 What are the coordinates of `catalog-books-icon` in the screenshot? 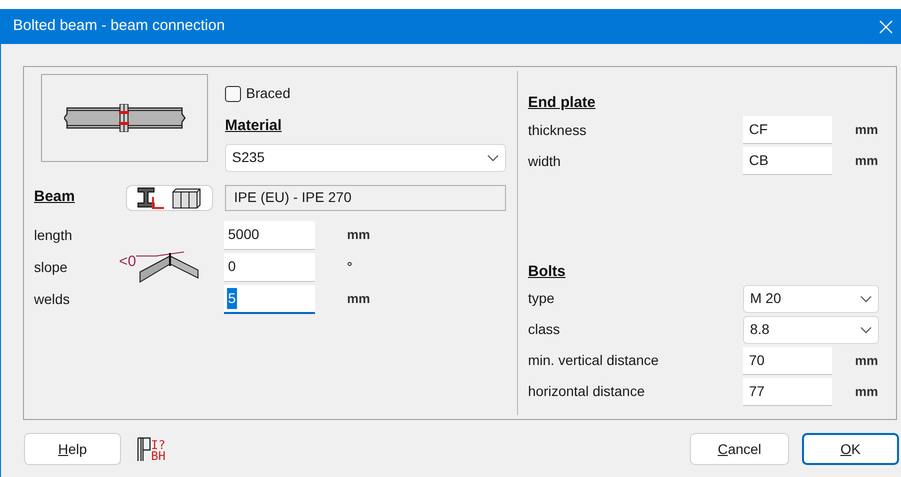 It's located at (186, 197).